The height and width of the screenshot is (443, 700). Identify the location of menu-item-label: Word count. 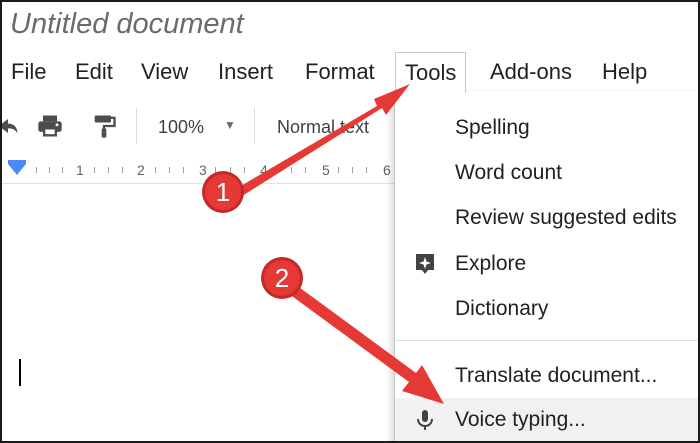
(508, 172).